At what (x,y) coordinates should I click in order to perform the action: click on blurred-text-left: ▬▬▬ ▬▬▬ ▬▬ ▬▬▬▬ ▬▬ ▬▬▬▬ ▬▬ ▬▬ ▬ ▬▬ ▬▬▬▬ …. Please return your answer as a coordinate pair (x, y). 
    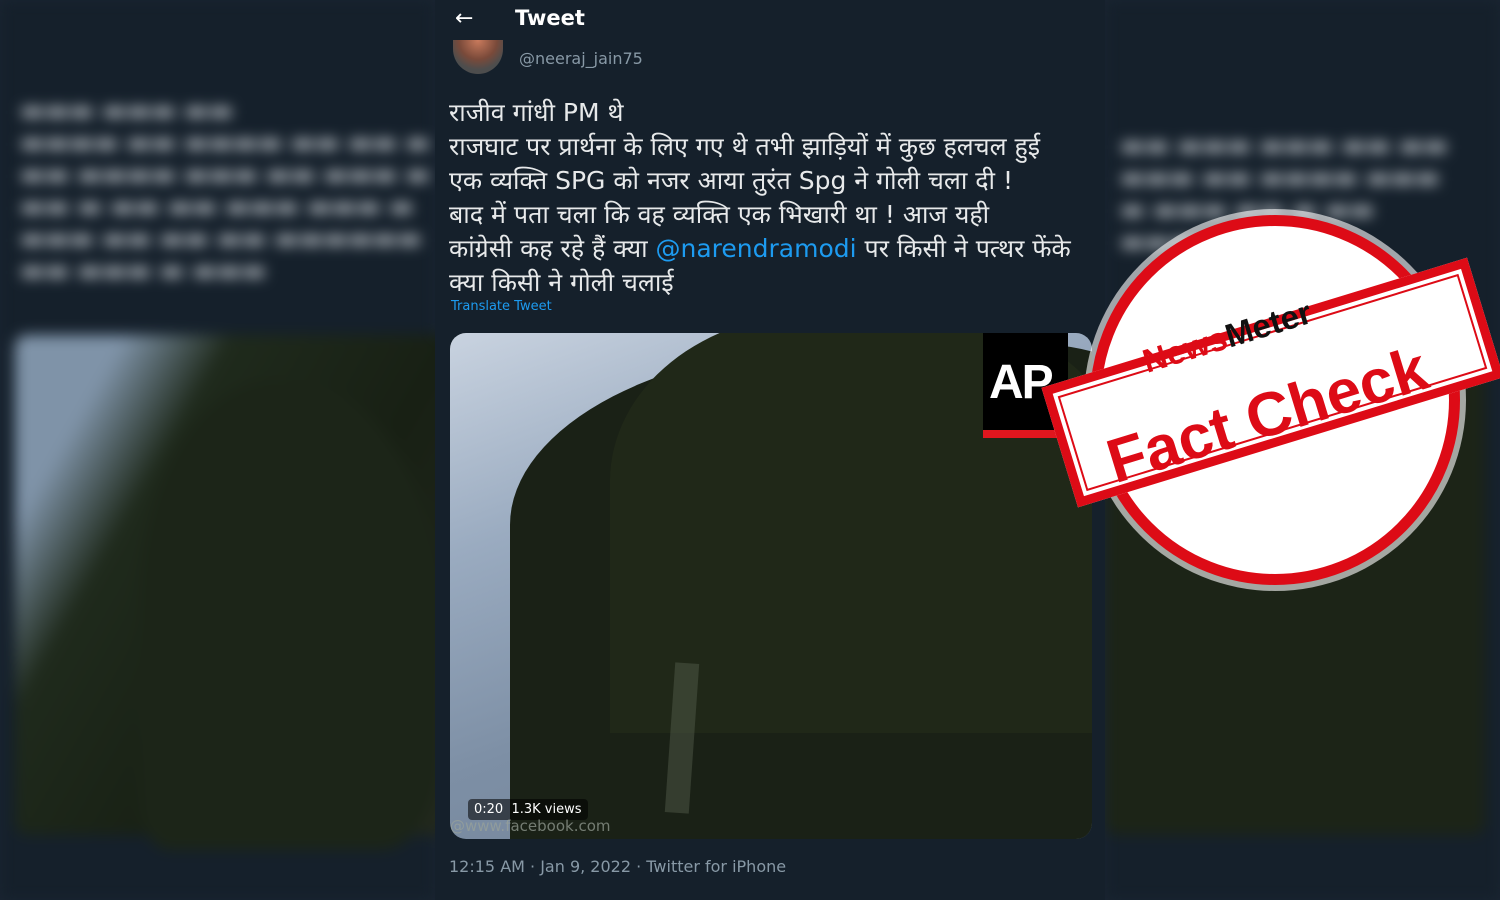
    Looking at the image, I should click on (225, 191).